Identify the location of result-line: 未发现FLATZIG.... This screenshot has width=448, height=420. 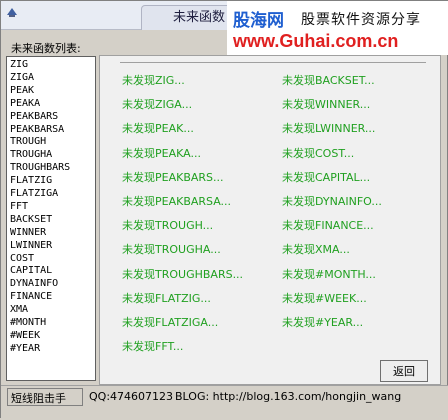
(166, 298).